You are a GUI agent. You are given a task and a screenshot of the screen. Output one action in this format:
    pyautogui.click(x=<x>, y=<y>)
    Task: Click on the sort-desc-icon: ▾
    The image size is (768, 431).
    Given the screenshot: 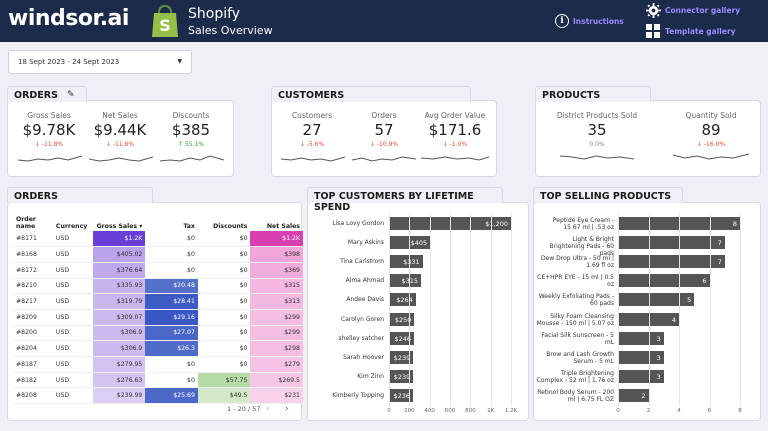 What is the action you would take?
    pyautogui.click(x=141, y=226)
    